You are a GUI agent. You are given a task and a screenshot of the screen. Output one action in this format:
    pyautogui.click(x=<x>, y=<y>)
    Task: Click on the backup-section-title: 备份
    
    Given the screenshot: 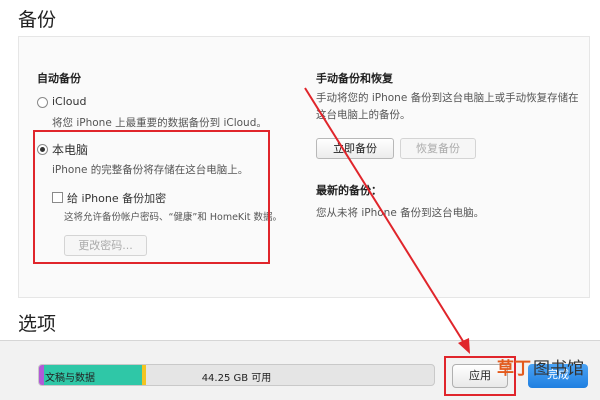 What is the action you would take?
    pyautogui.click(x=37, y=20)
    